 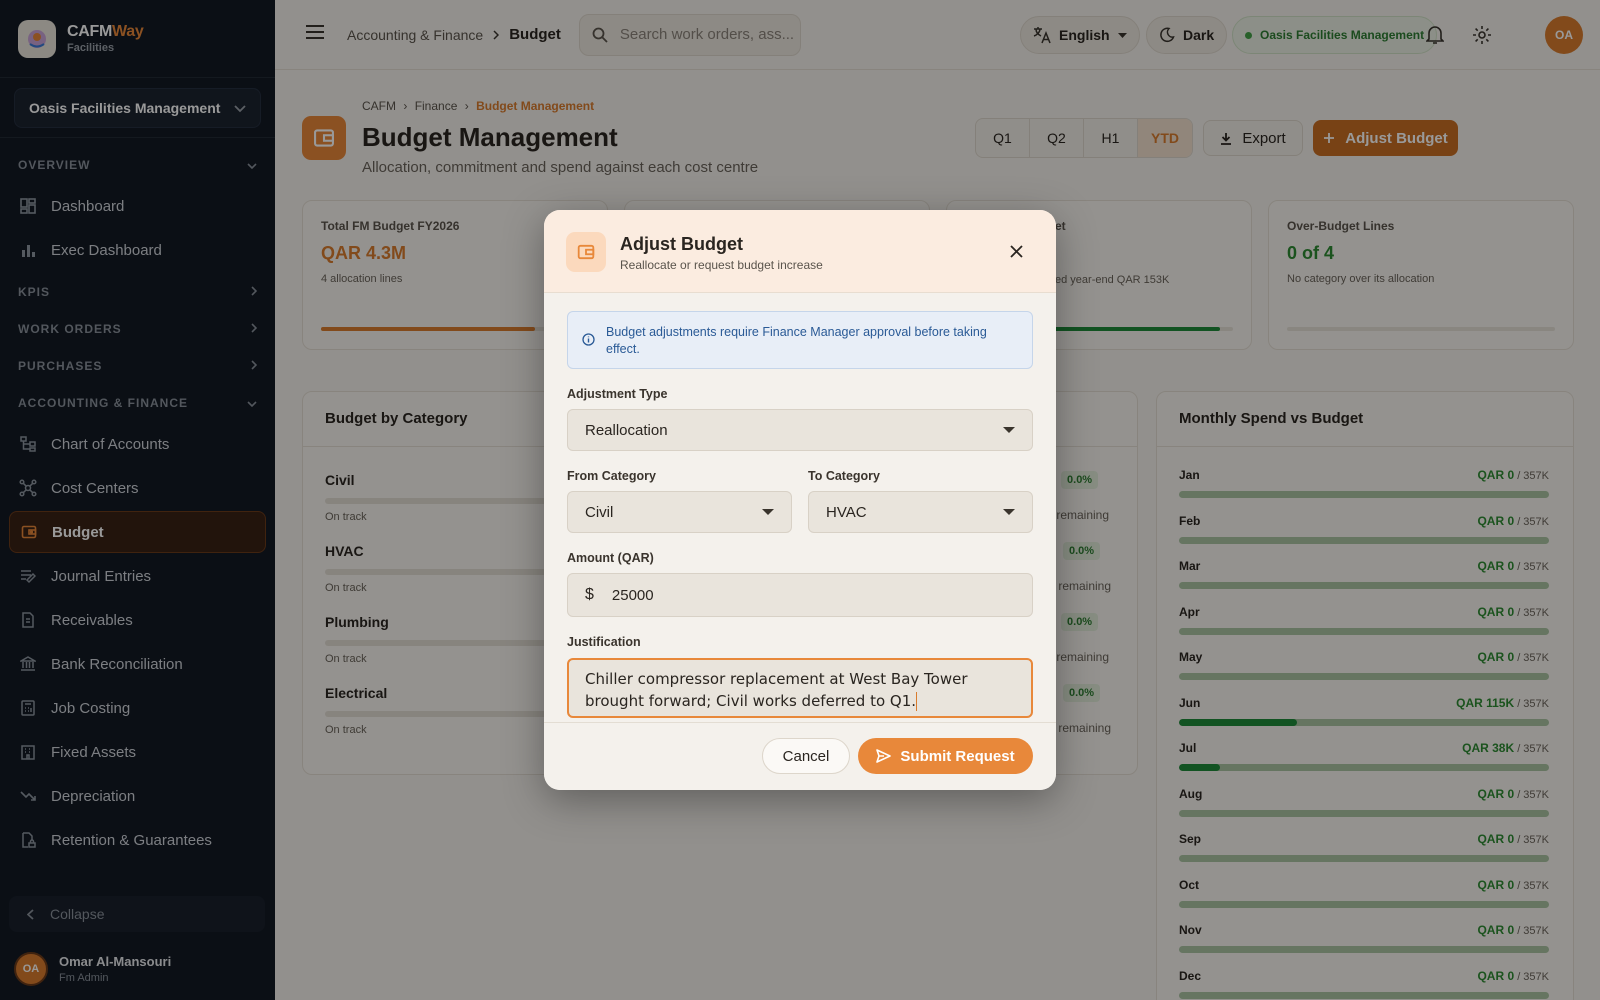 I want to click on wallet-icon, so click(x=586, y=252).